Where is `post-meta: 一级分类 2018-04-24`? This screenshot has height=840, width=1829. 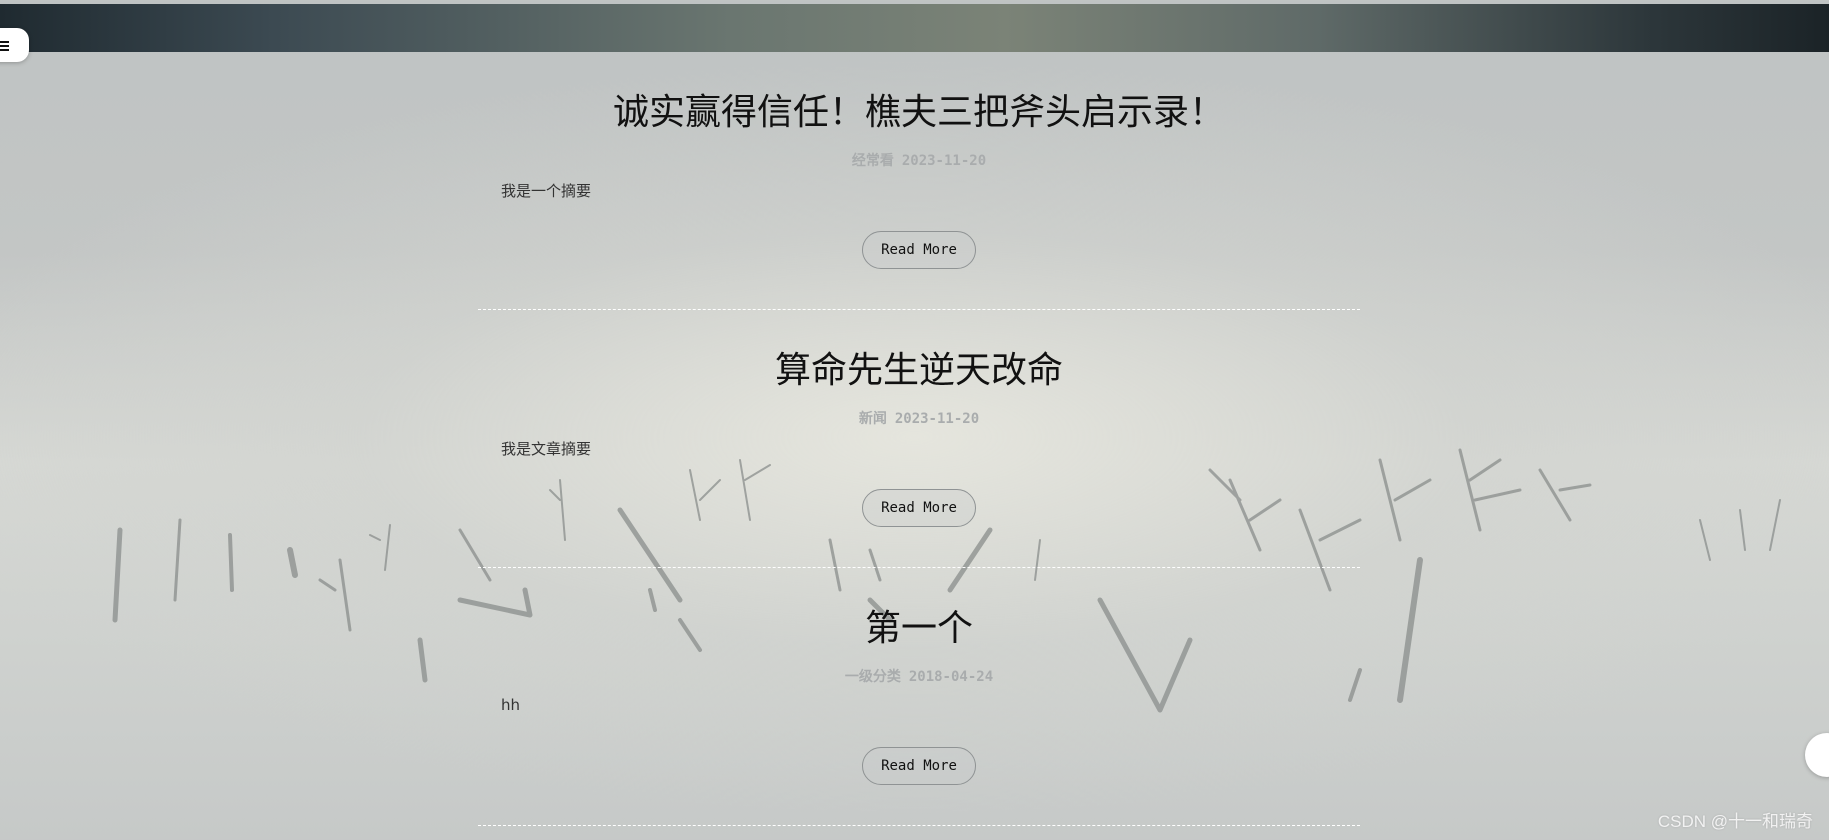 post-meta: 一级分类 2018-04-24 is located at coordinates (919, 676).